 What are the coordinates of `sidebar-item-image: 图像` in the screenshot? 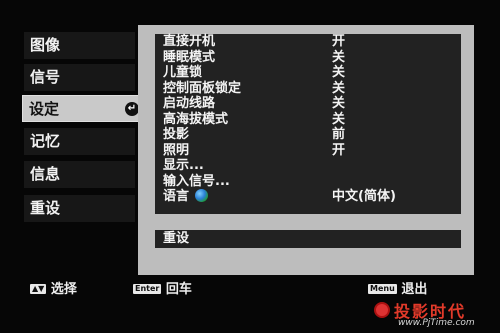 It's located at (79, 45).